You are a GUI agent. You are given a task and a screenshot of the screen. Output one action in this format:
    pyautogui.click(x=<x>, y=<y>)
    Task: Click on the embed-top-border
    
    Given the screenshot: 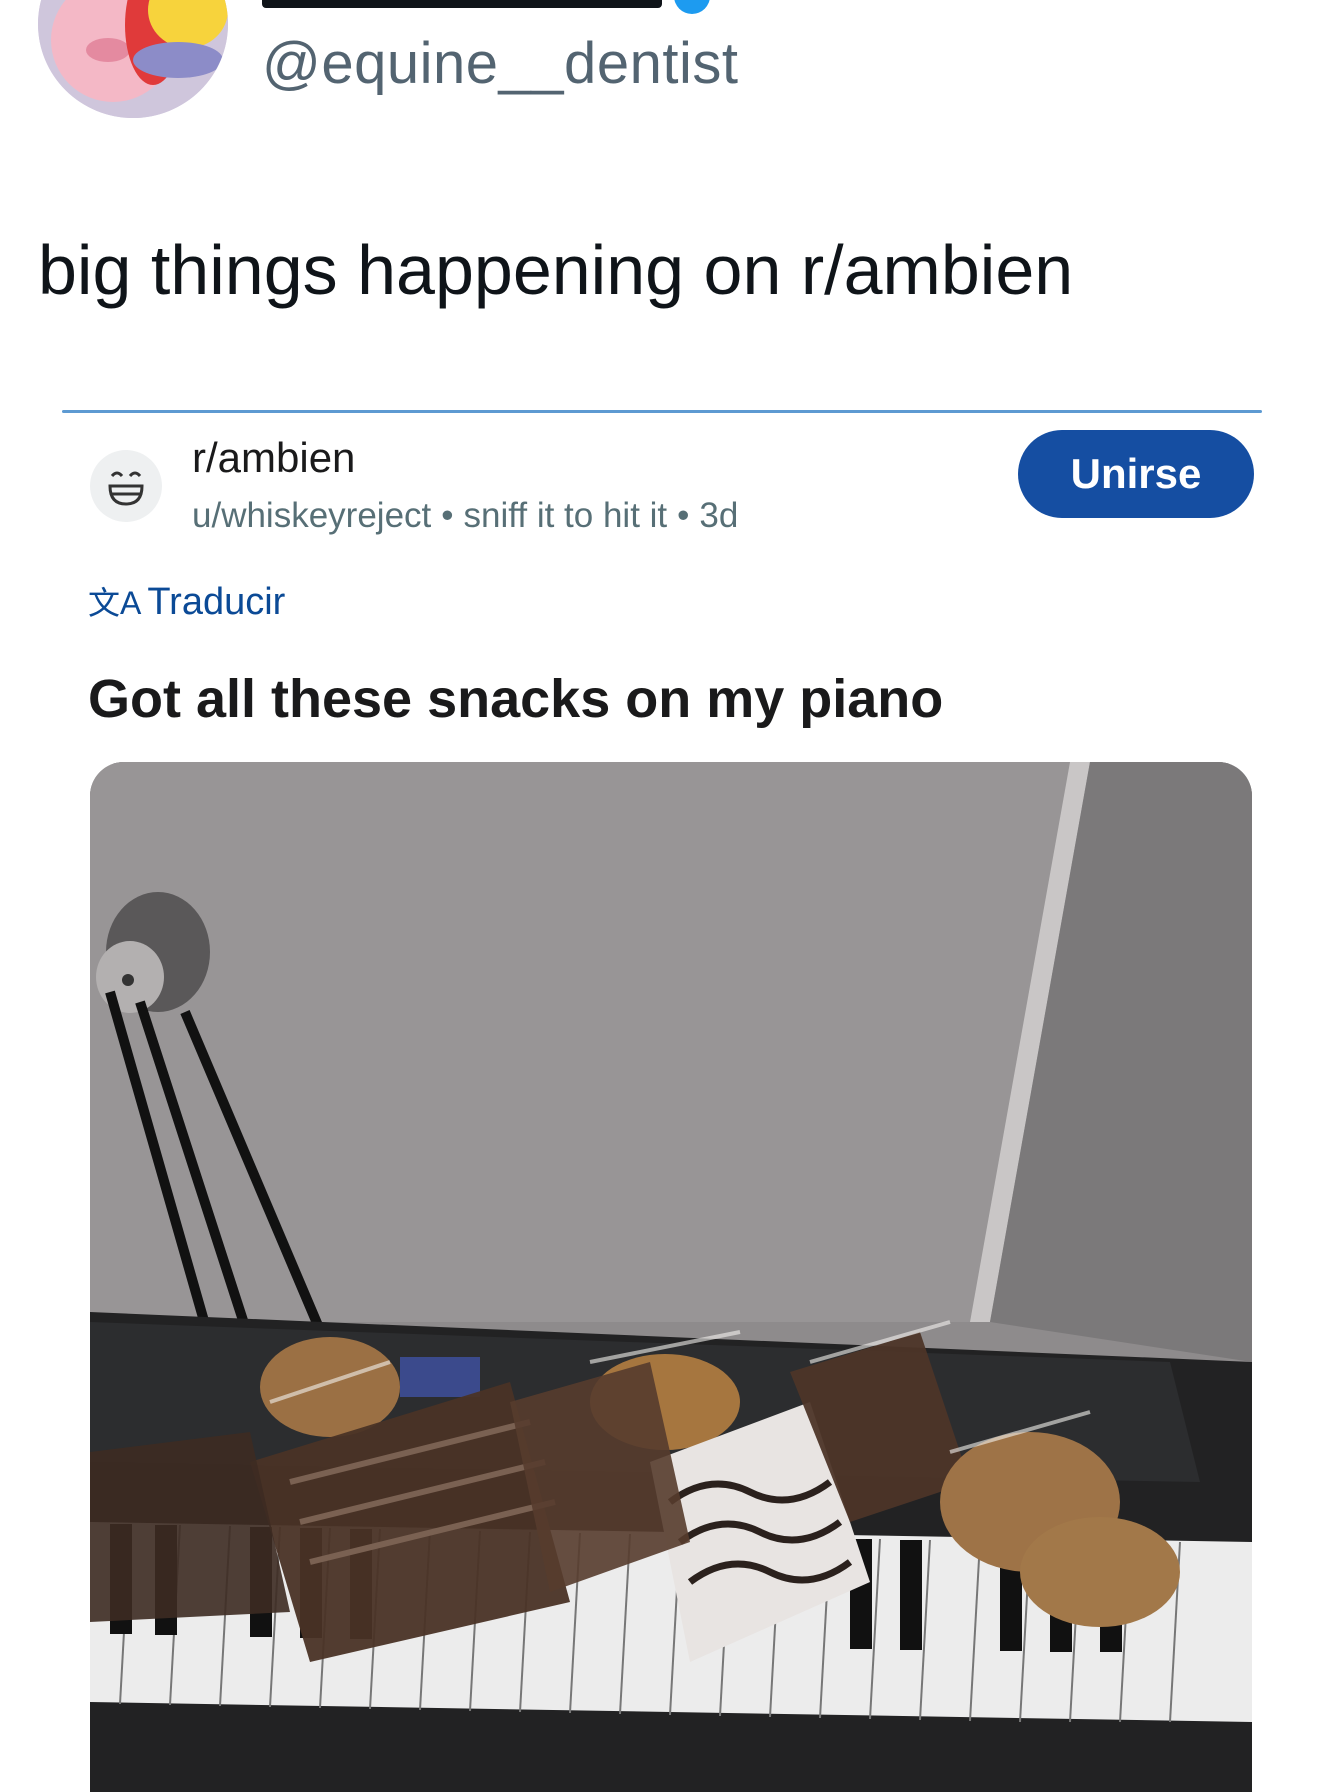 What is the action you would take?
    pyautogui.click(x=662, y=411)
    